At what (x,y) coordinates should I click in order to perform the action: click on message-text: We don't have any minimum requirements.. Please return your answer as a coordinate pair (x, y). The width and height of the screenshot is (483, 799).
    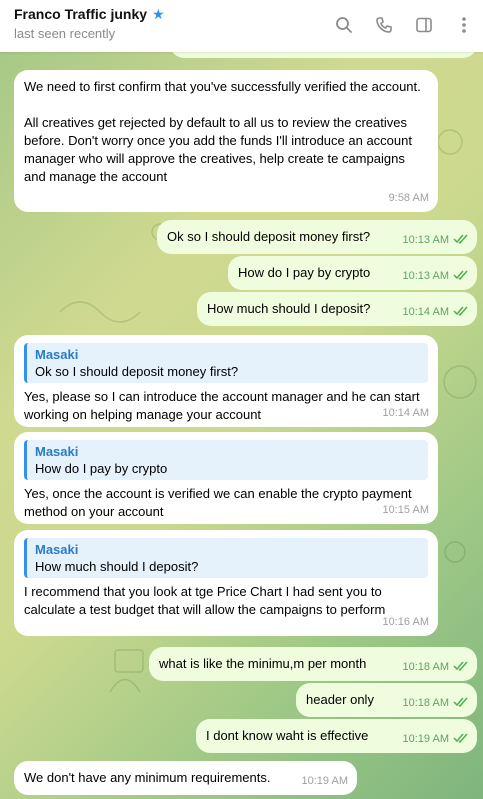
    Looking at the image, I should click on (147, 777).